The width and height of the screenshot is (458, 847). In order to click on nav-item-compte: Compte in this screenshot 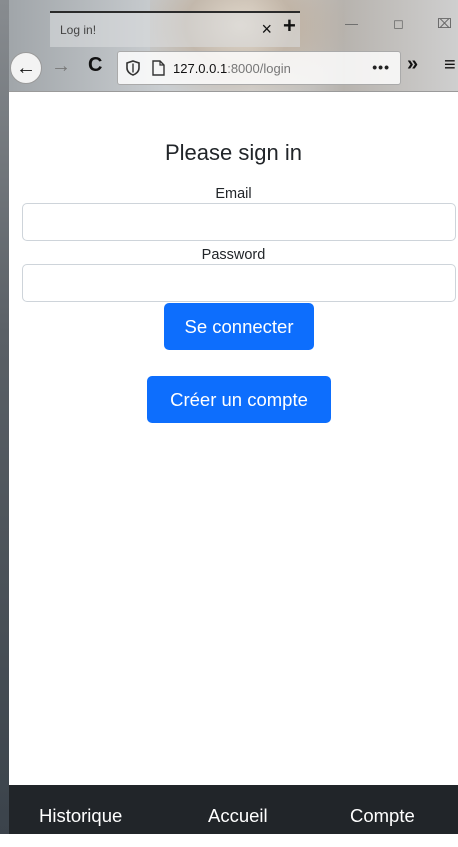, I will do `click(382, 809)`.